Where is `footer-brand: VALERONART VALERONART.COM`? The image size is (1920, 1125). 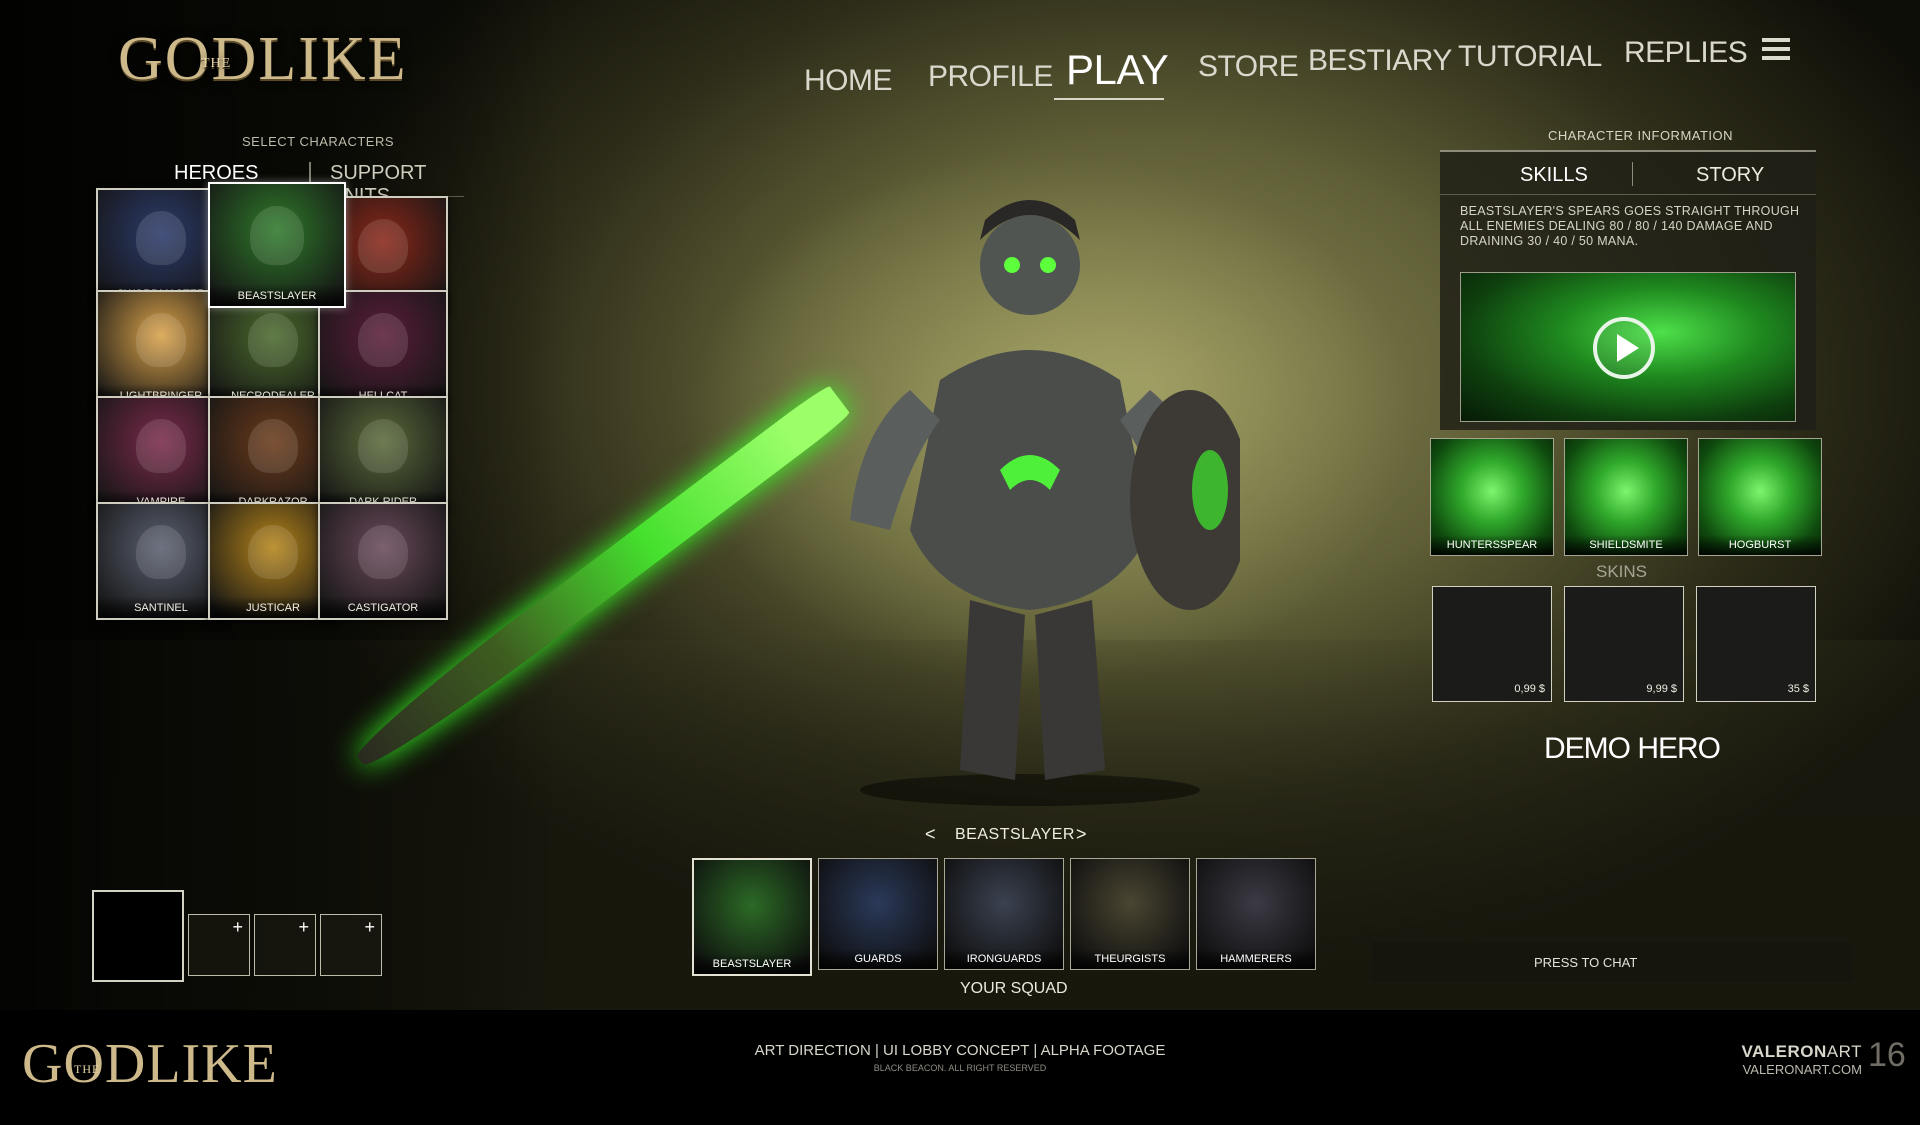
footer-brand: VALERONART VALERONART.COM is located at coordinates (1792, 1059).